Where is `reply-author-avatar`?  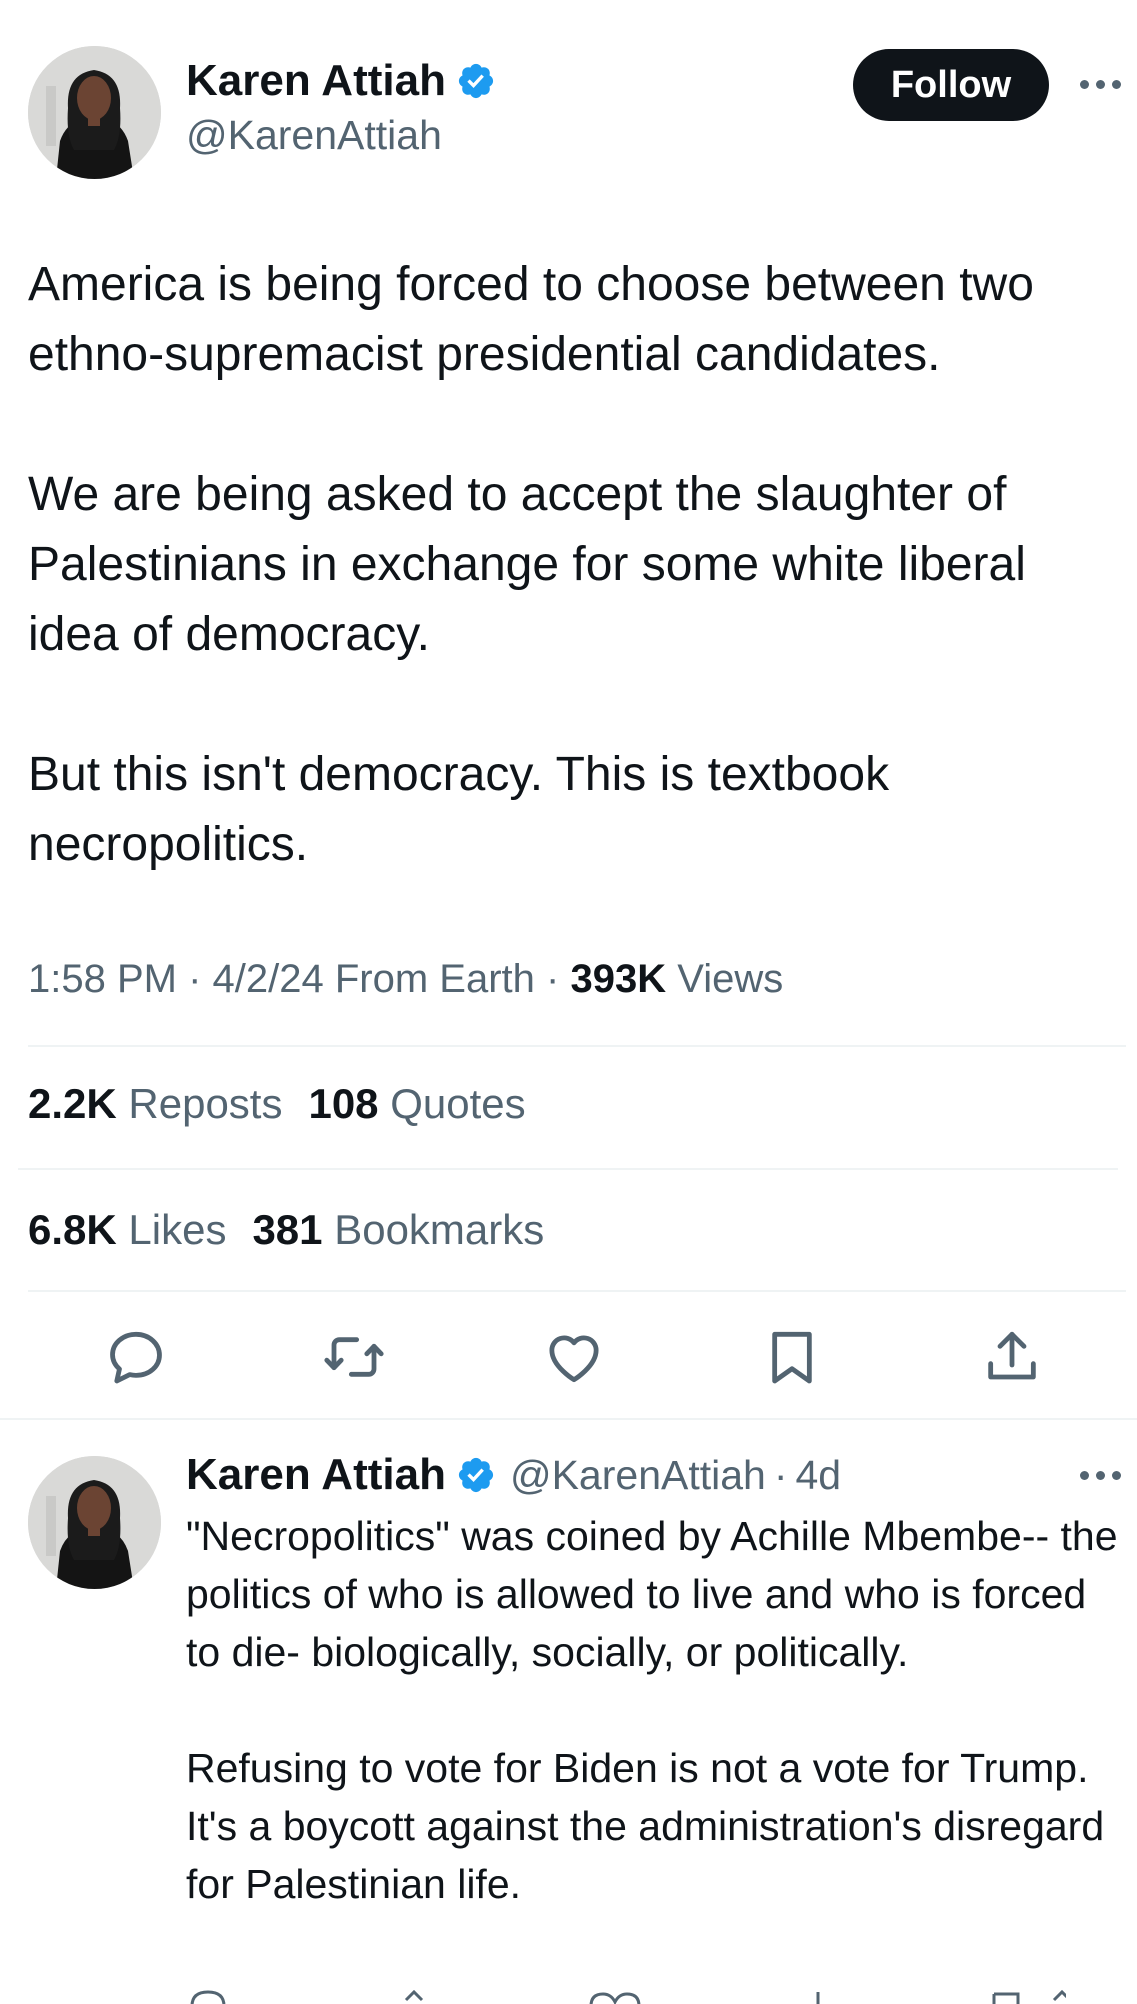
reply-author-avatar is located at coordinates (94, 1522).